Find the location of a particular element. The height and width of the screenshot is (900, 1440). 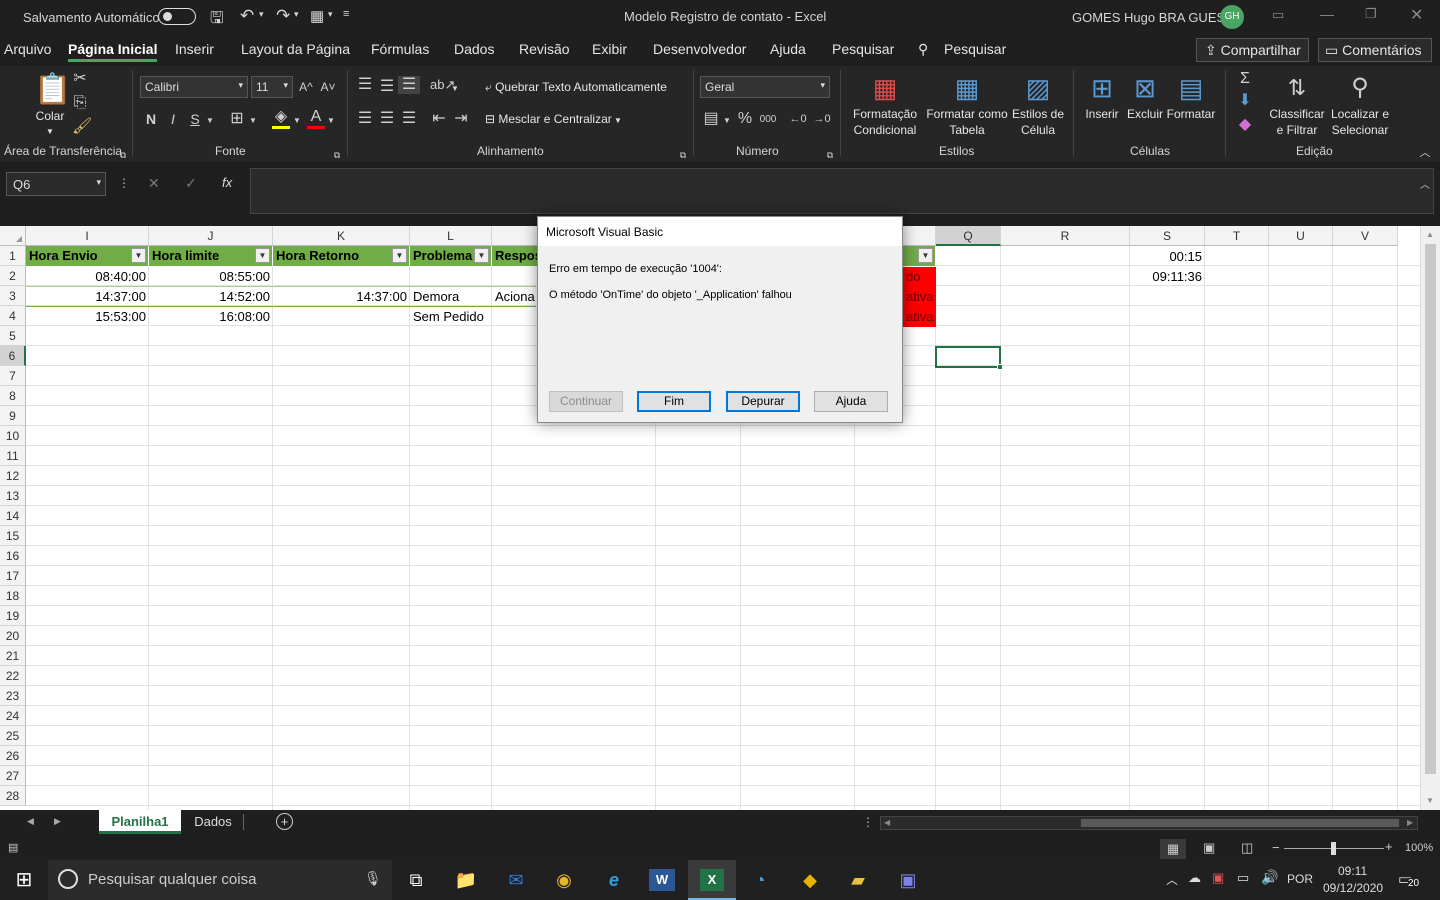

tab-dados: Dados is located at coordinates (474, 49).